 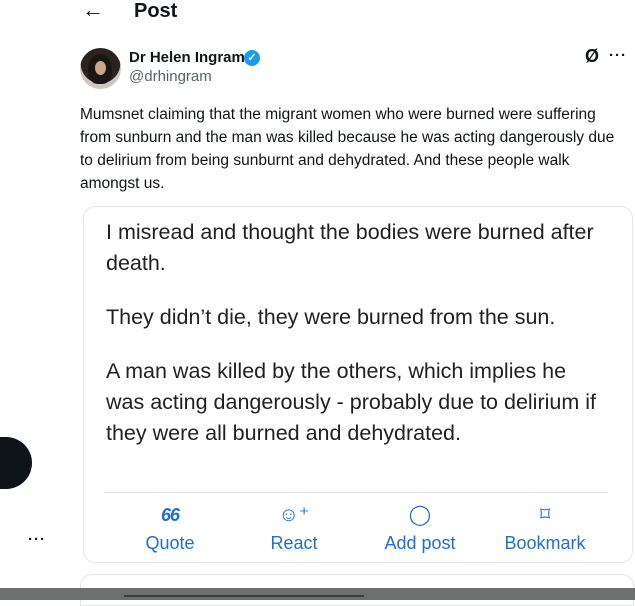 I want to click on avatar, so click(x=100, y=68).